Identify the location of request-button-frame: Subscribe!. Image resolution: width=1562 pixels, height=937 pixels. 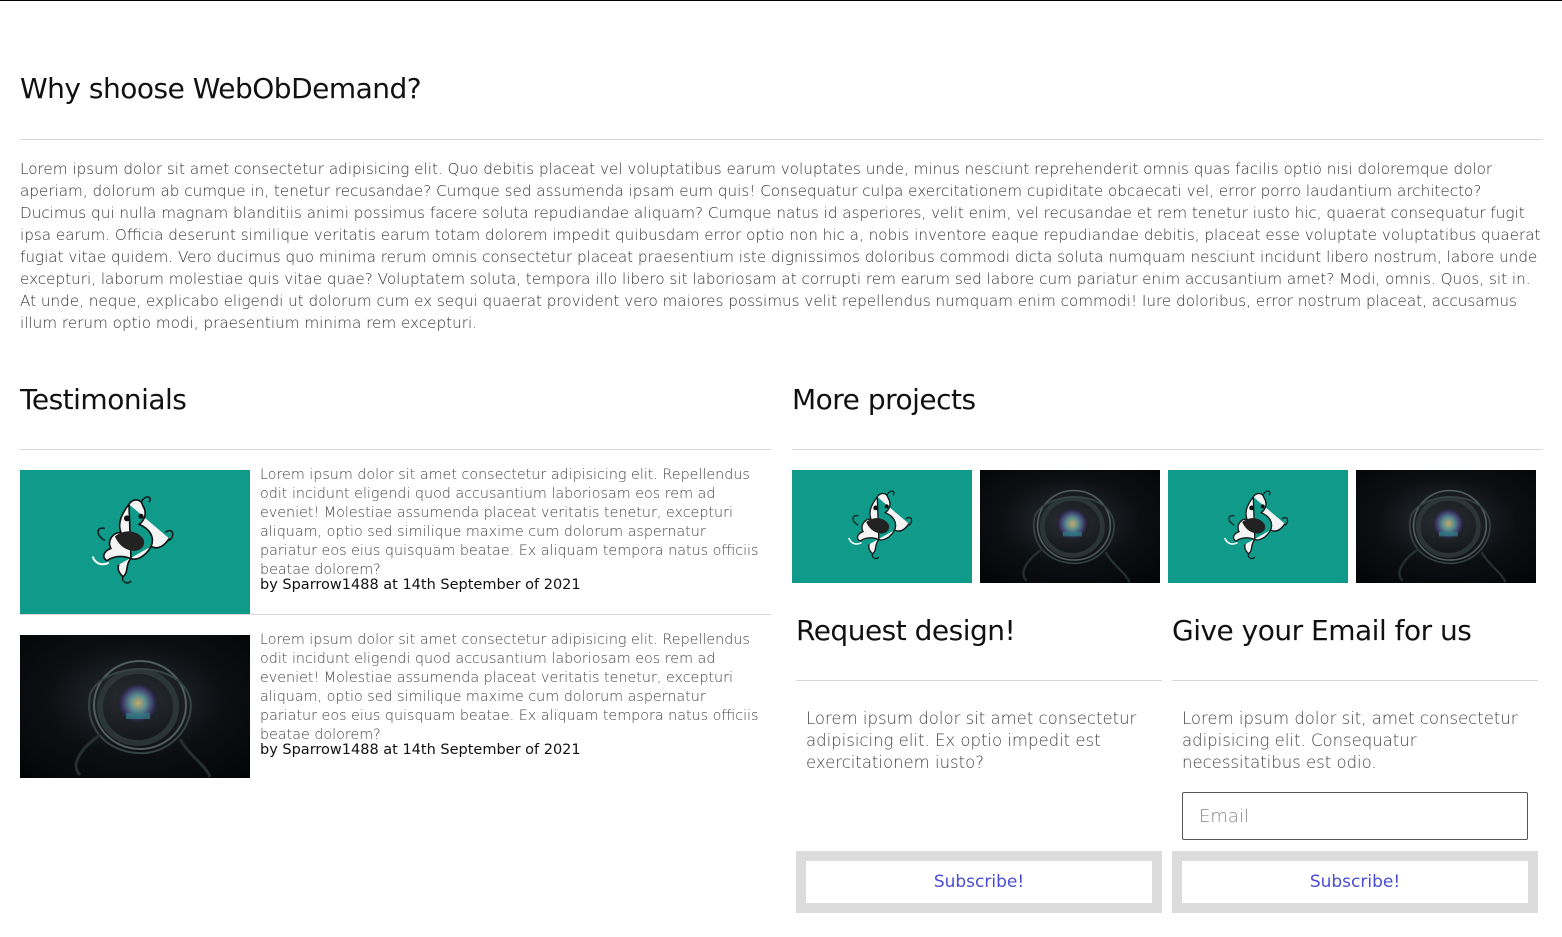
(979, 882).